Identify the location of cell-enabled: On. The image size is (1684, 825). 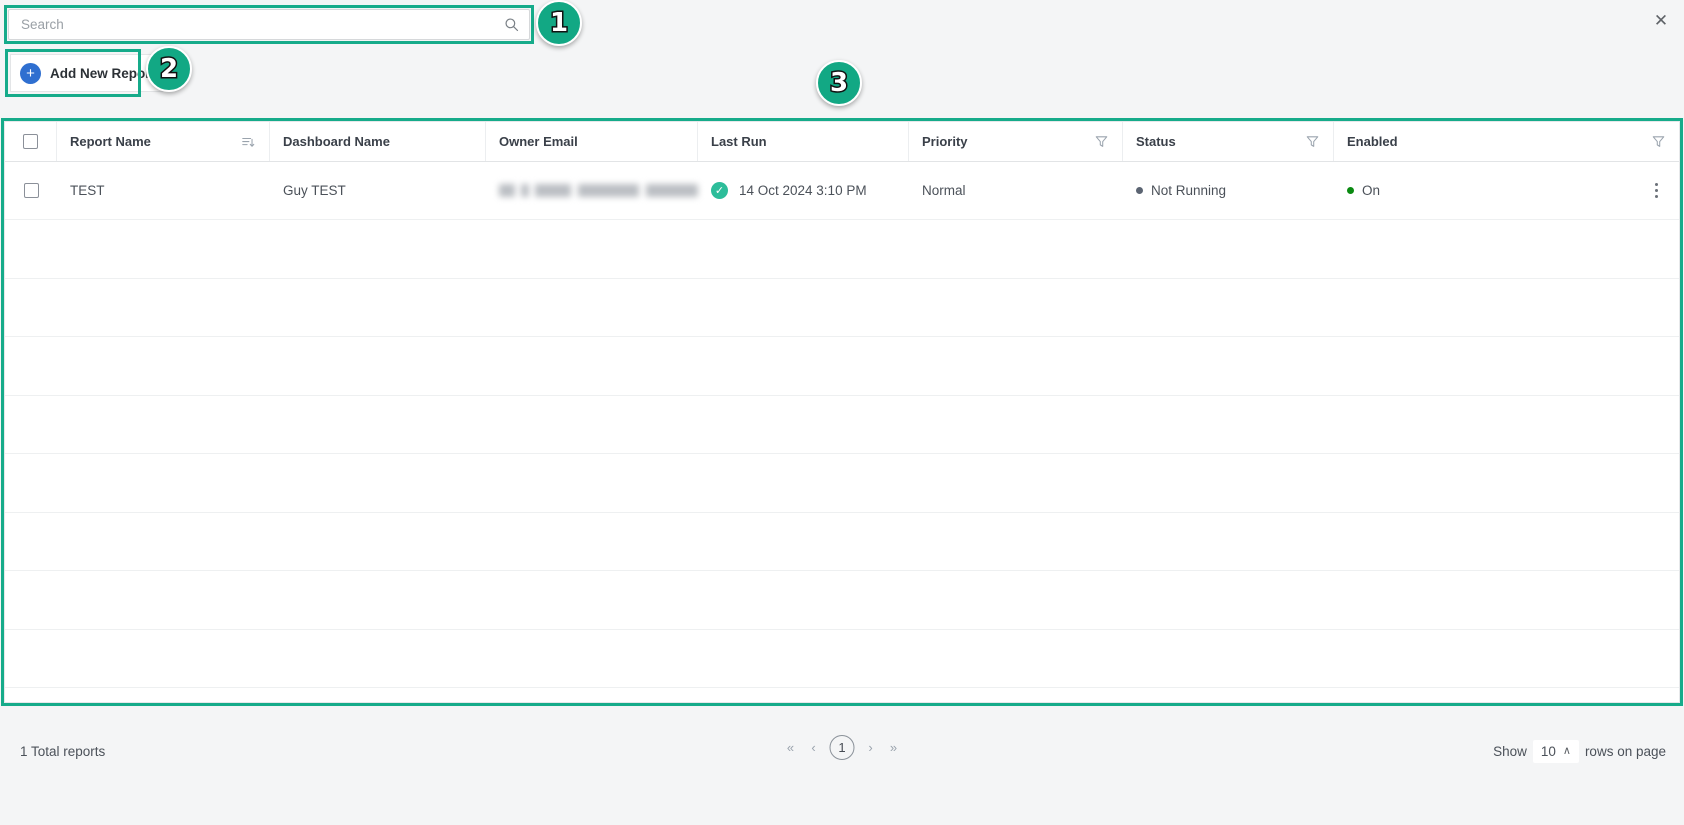
(1506, 190).